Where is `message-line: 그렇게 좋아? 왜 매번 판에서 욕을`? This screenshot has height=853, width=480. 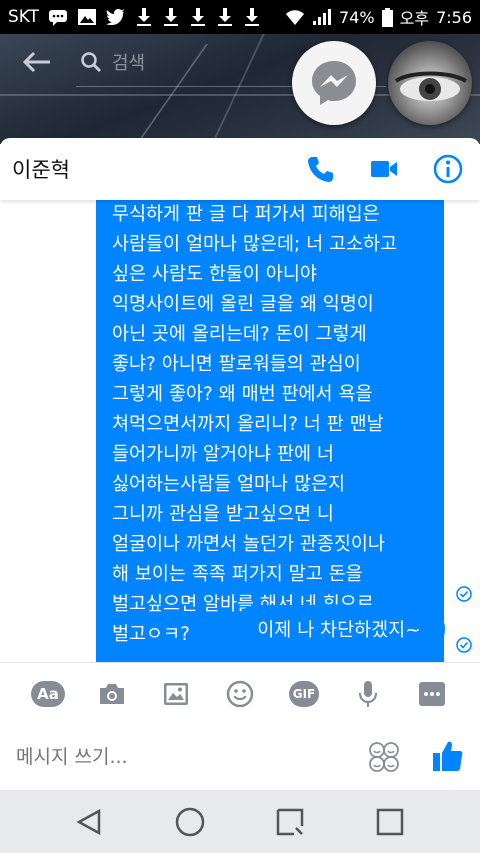 message-line: 그렇게 좋아? 왜 매번 판에서 욕을 is located at coordinates (242, 394).